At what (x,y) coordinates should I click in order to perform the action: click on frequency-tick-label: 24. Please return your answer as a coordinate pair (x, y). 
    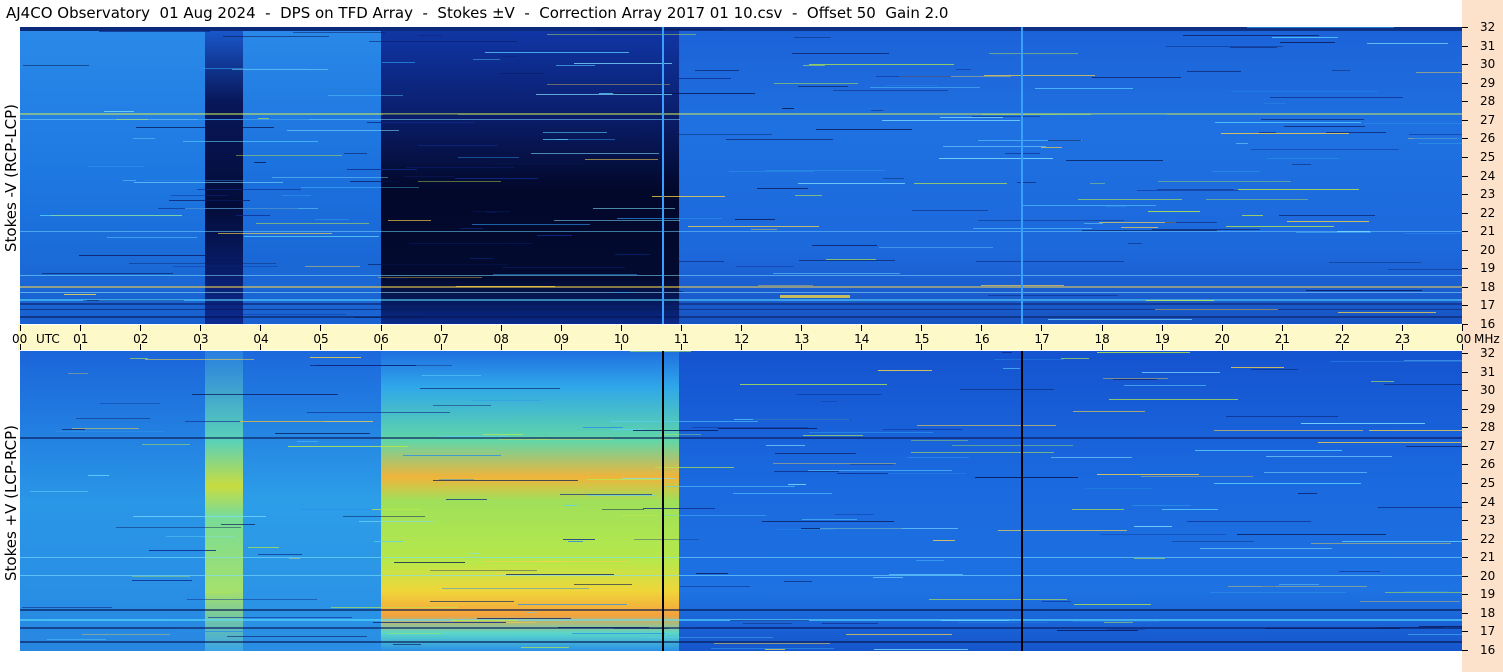
    Looking at the image, I should click on (1488, 176).